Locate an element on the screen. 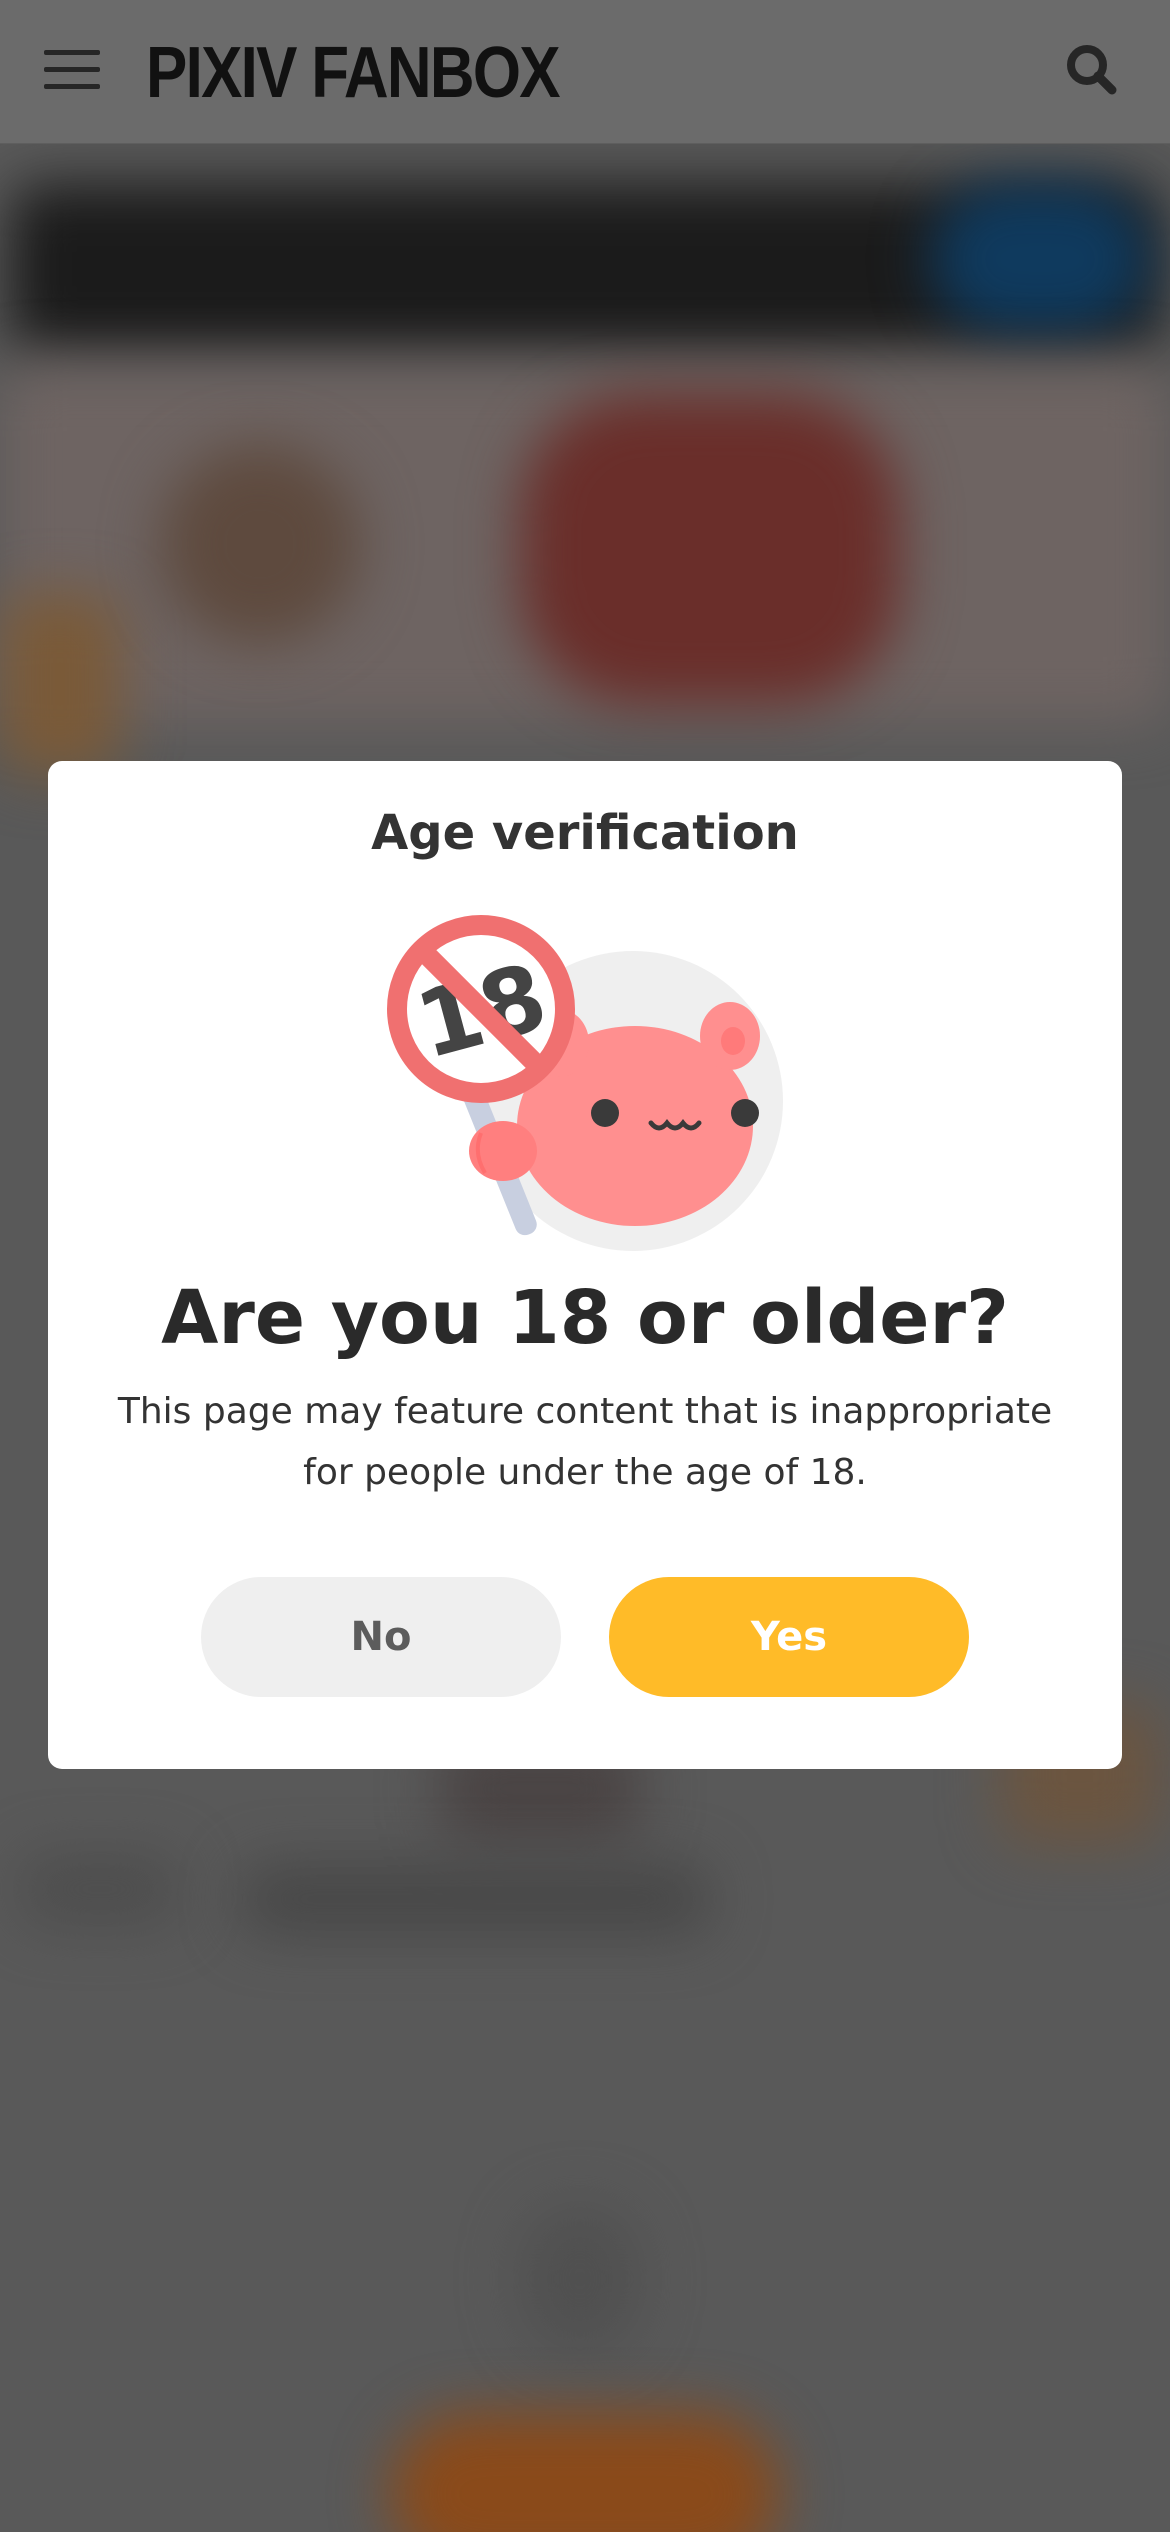 The width and height of the screenshot is (1170, 2532). fanbox-logo: PIXIV FANBOX is located at coordinates (353, 73).